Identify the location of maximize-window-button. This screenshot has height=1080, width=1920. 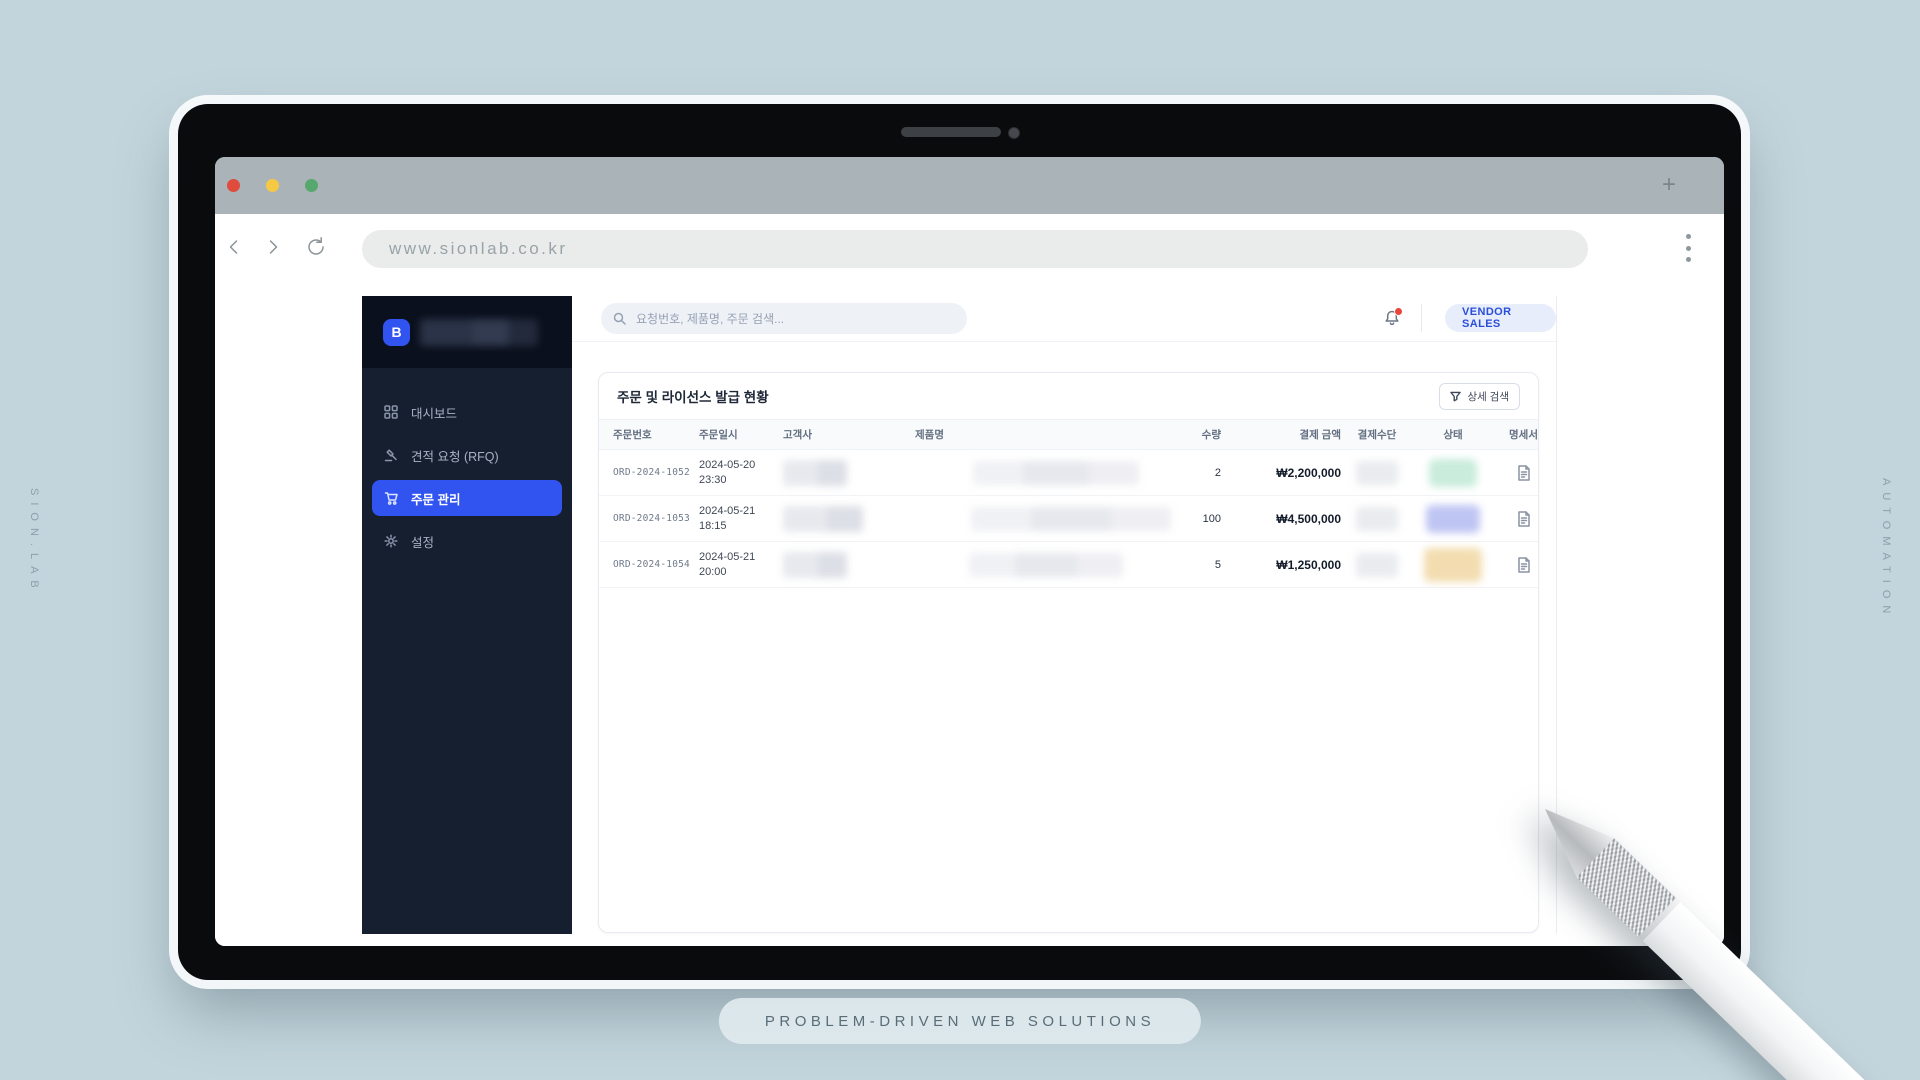
(311, 185).